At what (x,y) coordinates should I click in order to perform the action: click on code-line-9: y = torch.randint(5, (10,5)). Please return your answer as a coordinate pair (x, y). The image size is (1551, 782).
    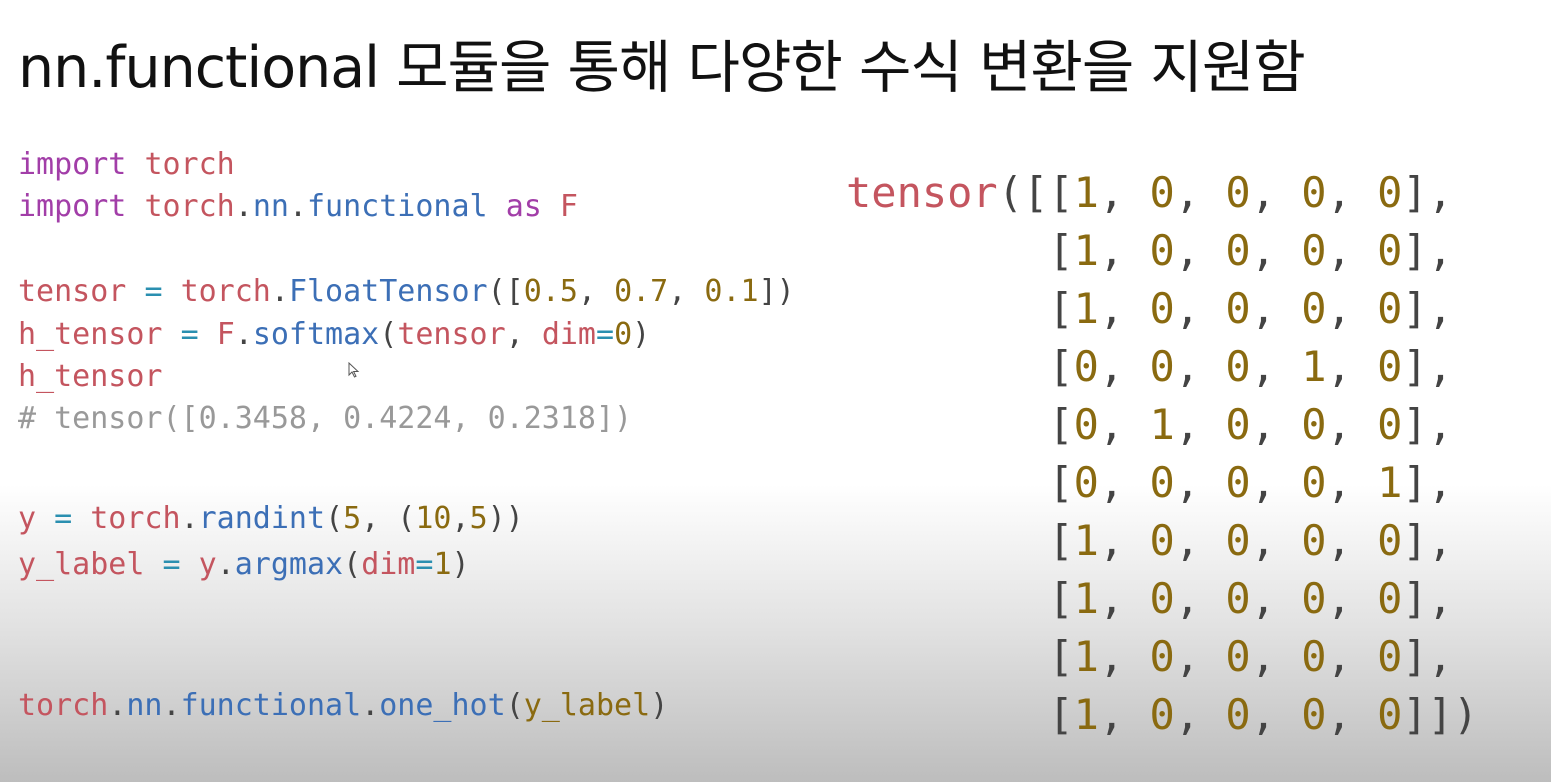
    Looking at the image, I should click on (271, 518).